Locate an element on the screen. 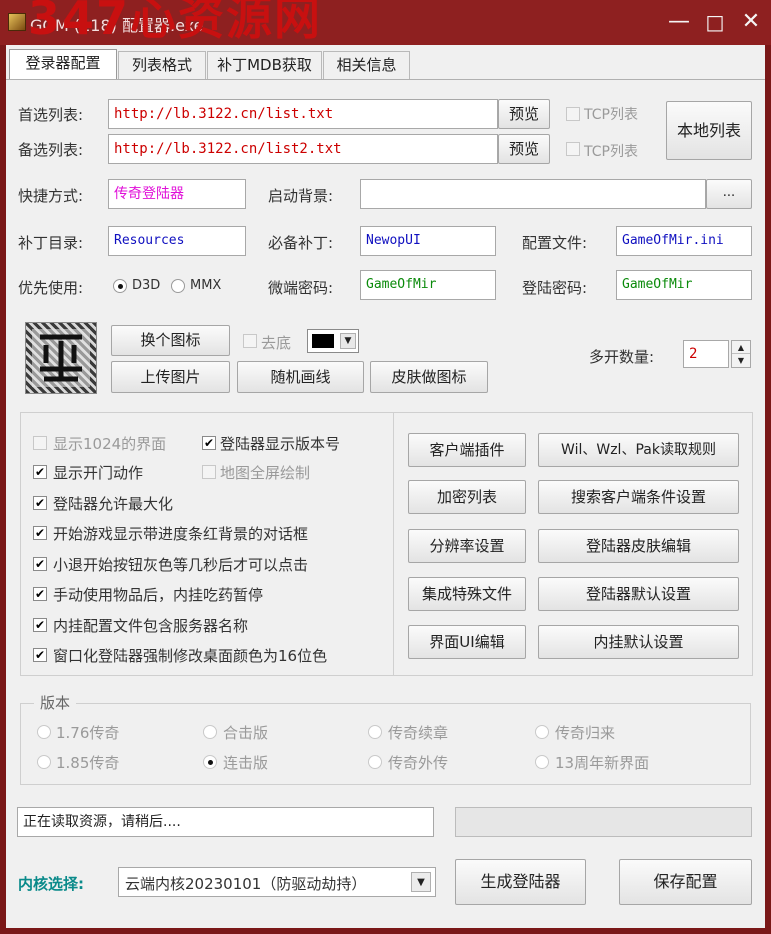 The width and height of the screenshot is (771, 934). login-pwd-input: GameOfMir is located at coordinates (684, 285).